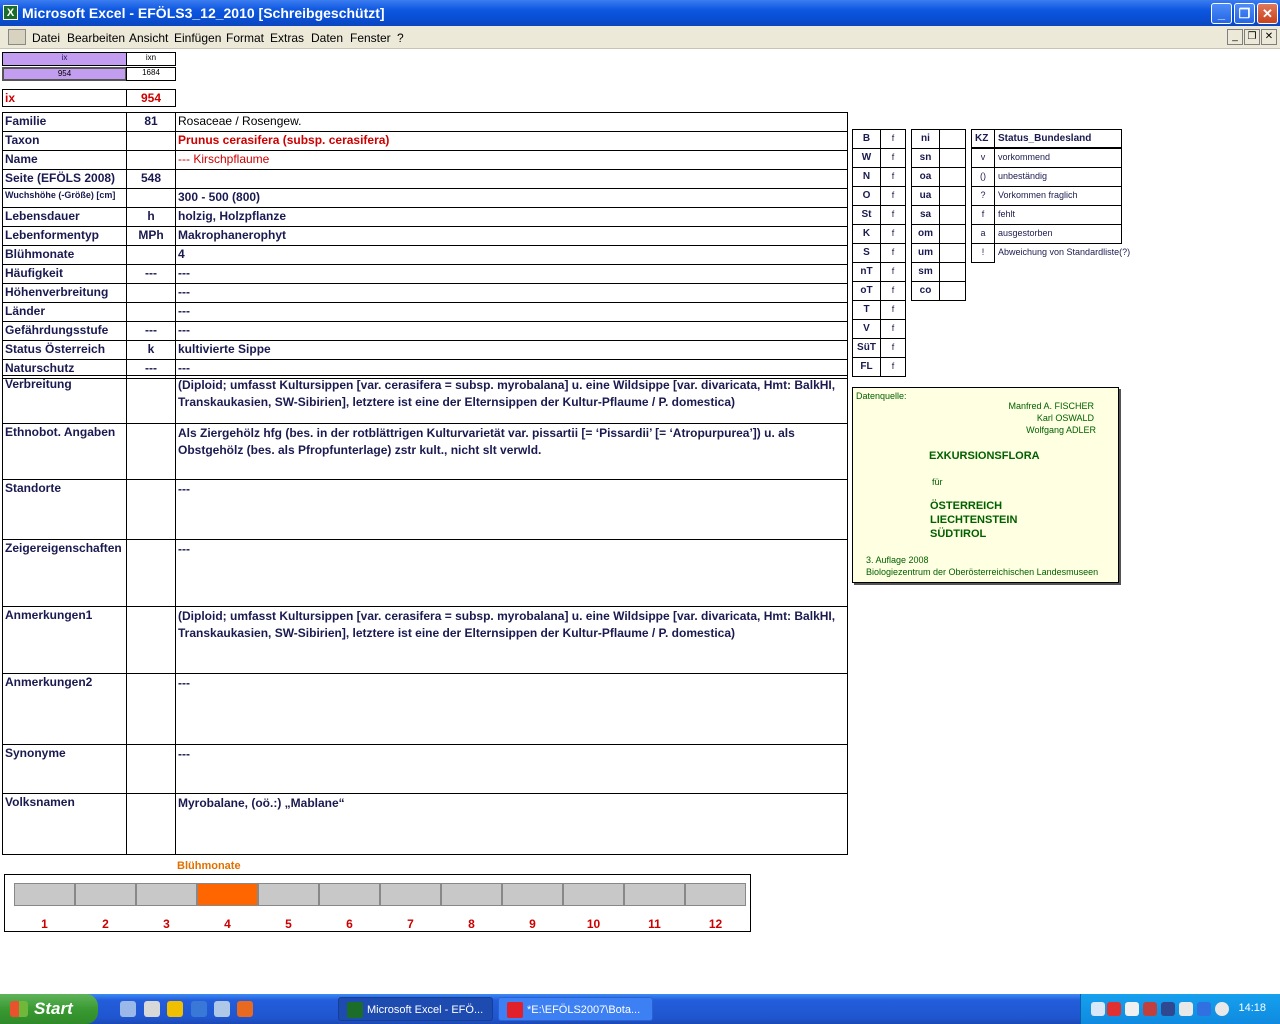  I want to click on menu-extras: Extras, so click(287, 38).